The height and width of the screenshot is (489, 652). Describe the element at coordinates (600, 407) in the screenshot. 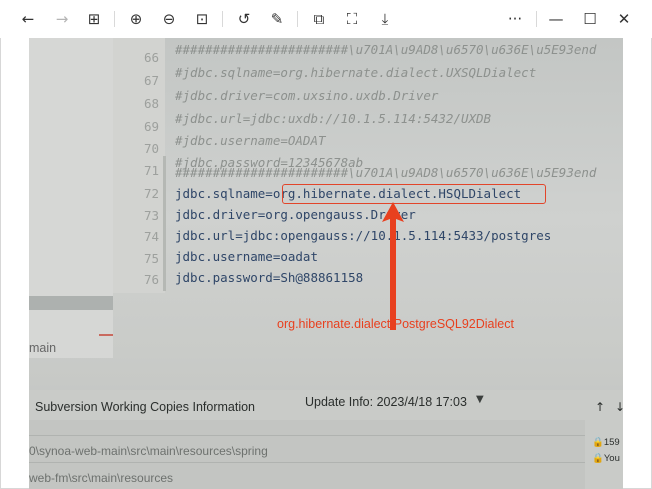

I see `arrow-up-icon: ↑` at that location.